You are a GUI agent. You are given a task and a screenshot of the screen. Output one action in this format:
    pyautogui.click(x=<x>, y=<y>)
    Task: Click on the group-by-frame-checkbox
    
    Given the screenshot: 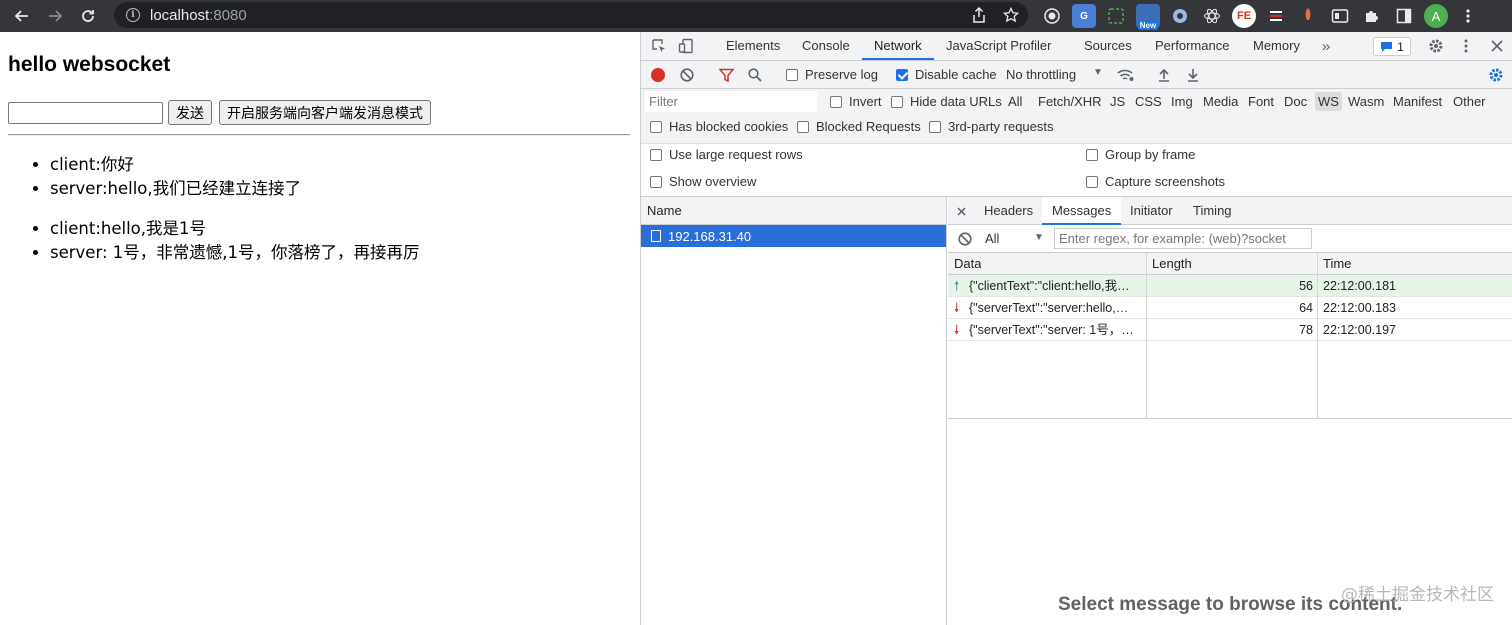 What is the action you would take?
    pyautogui.click(x=1092, y=155)
    